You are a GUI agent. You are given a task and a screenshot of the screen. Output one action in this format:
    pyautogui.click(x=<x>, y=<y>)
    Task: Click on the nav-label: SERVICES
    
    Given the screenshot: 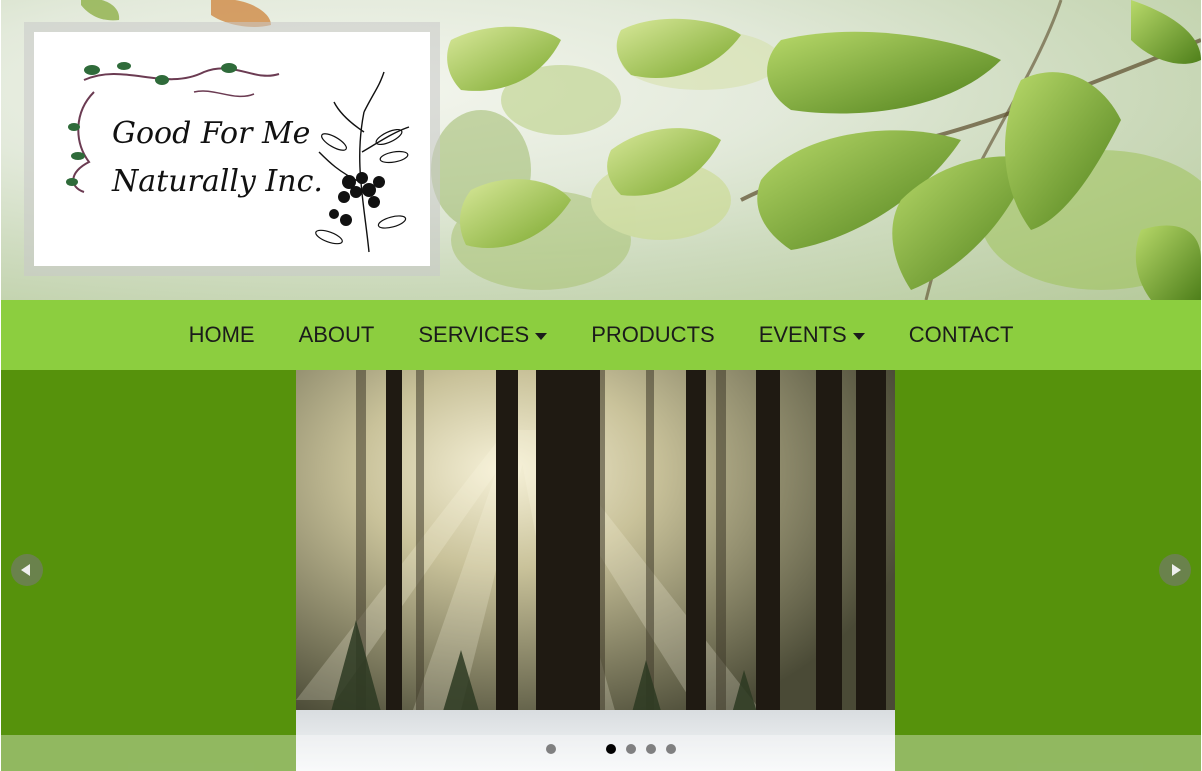 What is the action you would take?
    pyautogui.click(x=474, y=334)
    